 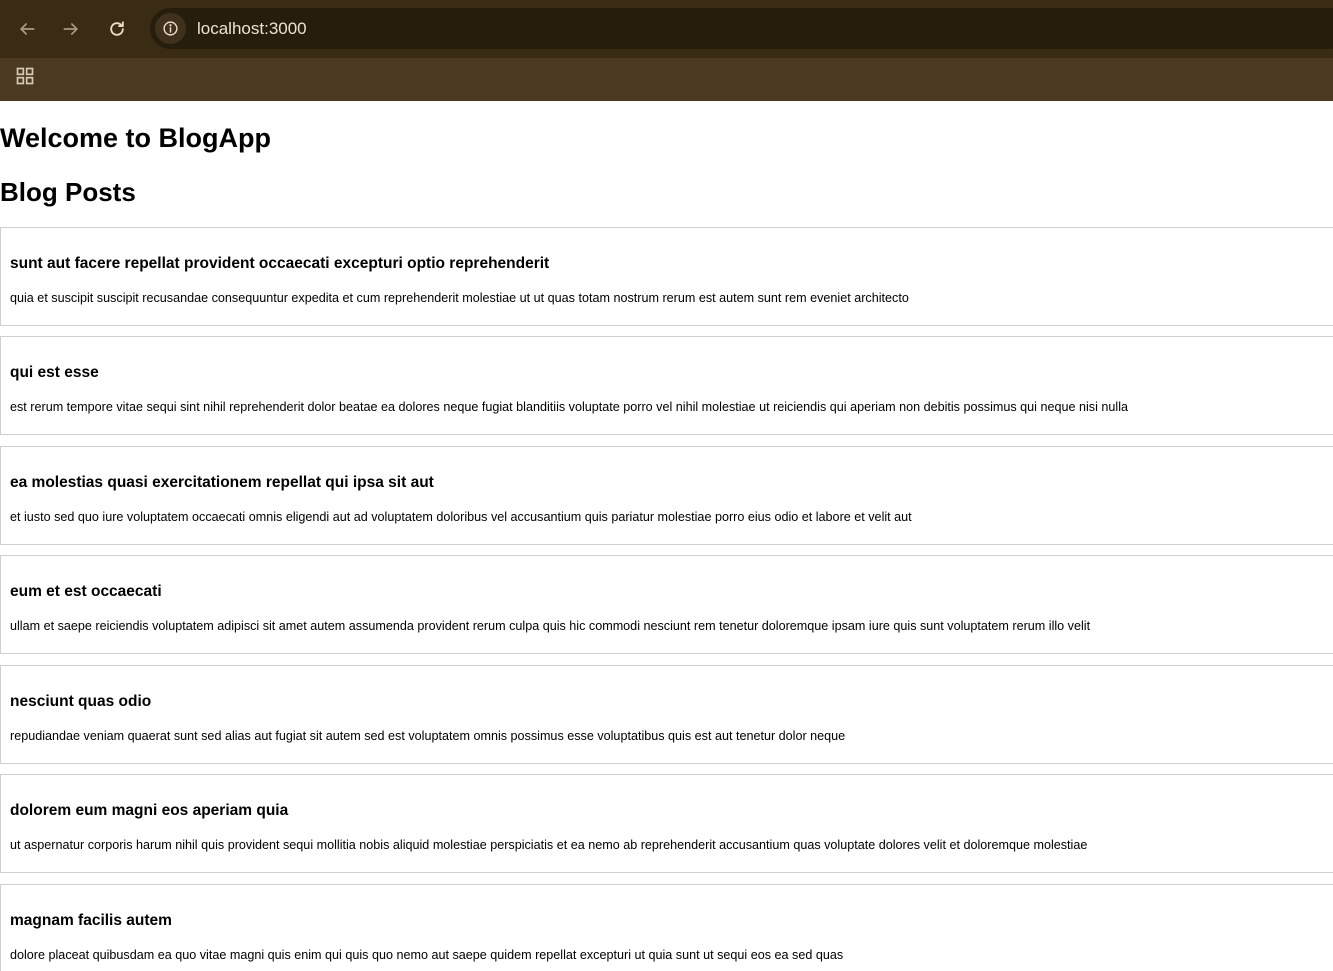 I want to click on apps-grid-icon, so click(x=25, y=76).